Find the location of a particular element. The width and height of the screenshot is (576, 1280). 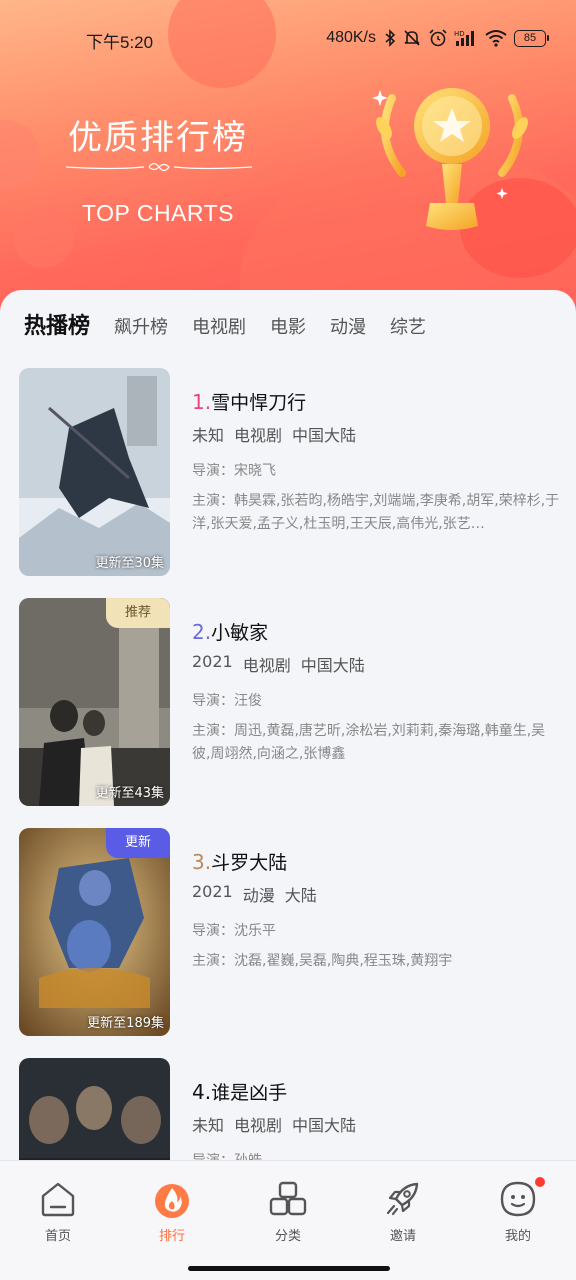

svg-text: HD is located at coordinates (459, 34).